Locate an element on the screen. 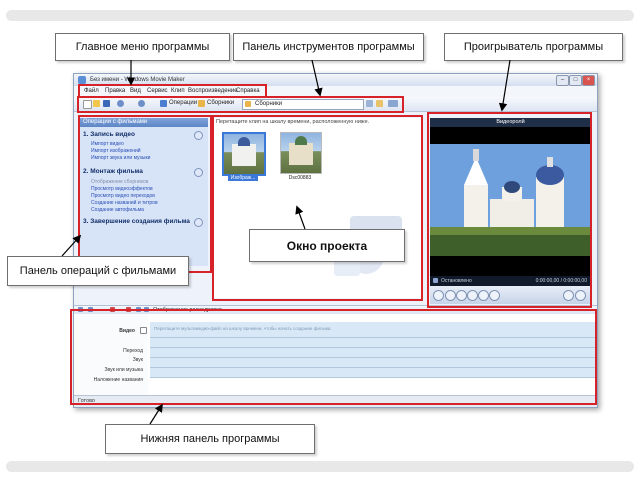 The width and height of the screenshot is (640, 480). bottom-band is located at coordinates (320, 466).